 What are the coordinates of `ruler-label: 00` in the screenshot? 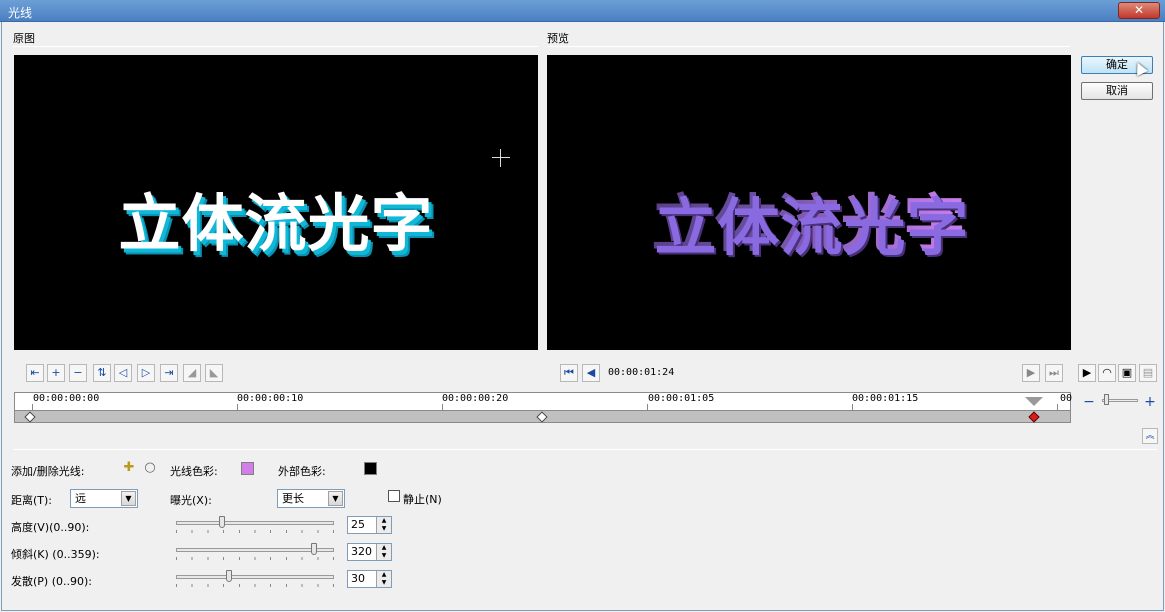 It's located at (1066, 398).